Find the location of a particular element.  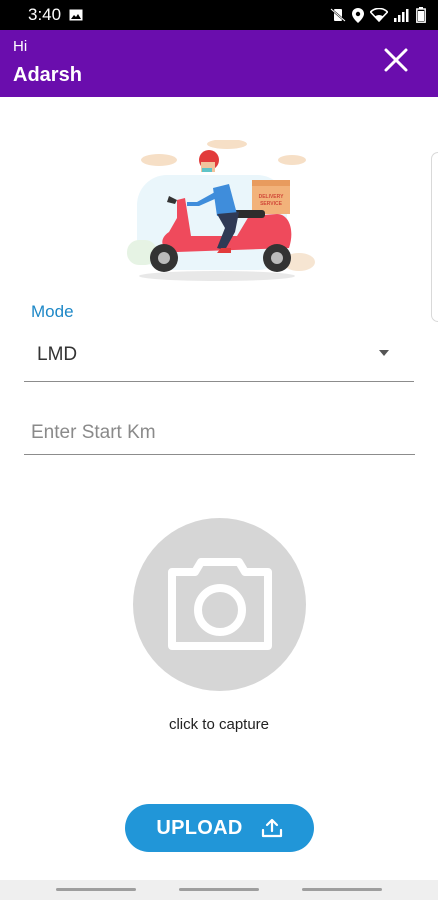

app-header: Hi Adarsh is located at coordinates (219, 63).